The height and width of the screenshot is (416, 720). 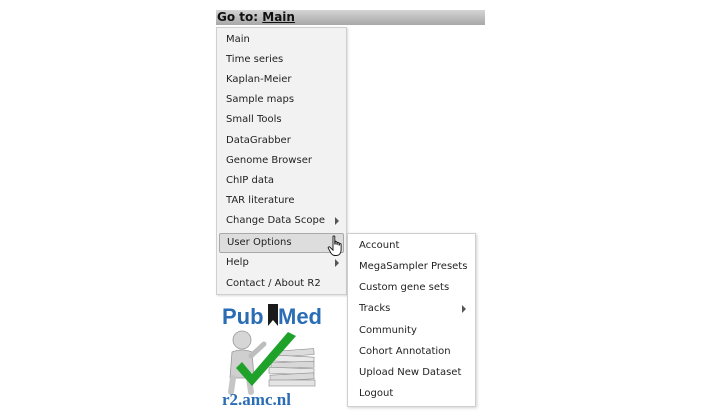 I want to click on submenu-item-label: Cohort Annotation, so click(x=405, y=351).